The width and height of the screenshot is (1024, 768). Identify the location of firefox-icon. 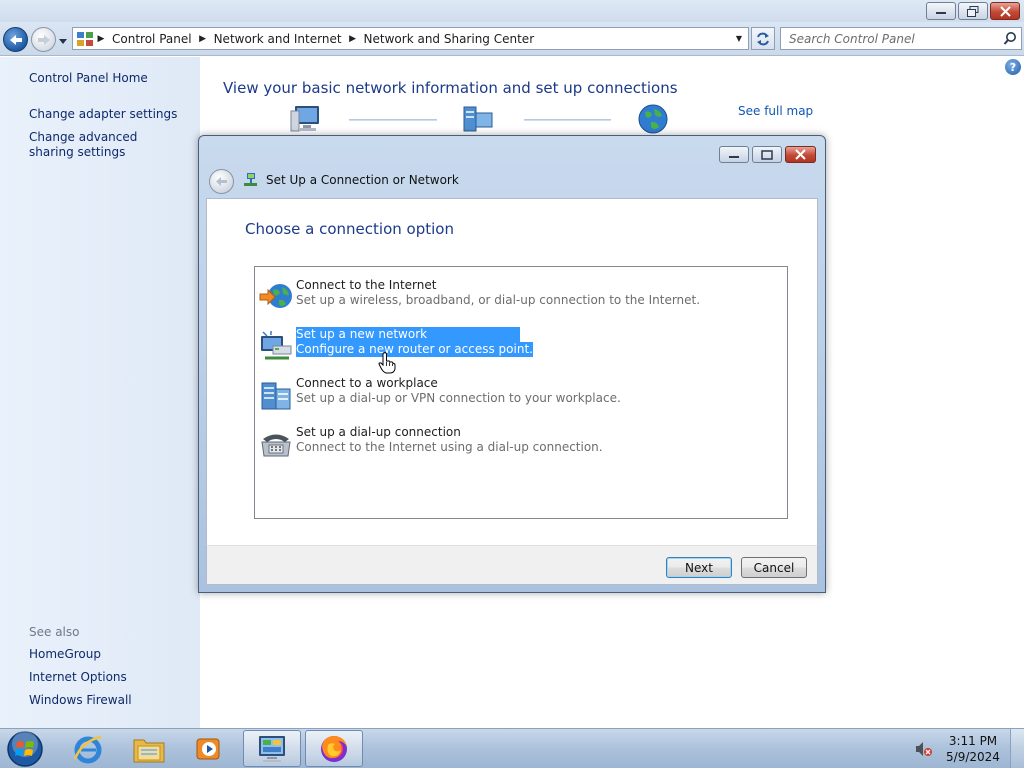
(334, 748).